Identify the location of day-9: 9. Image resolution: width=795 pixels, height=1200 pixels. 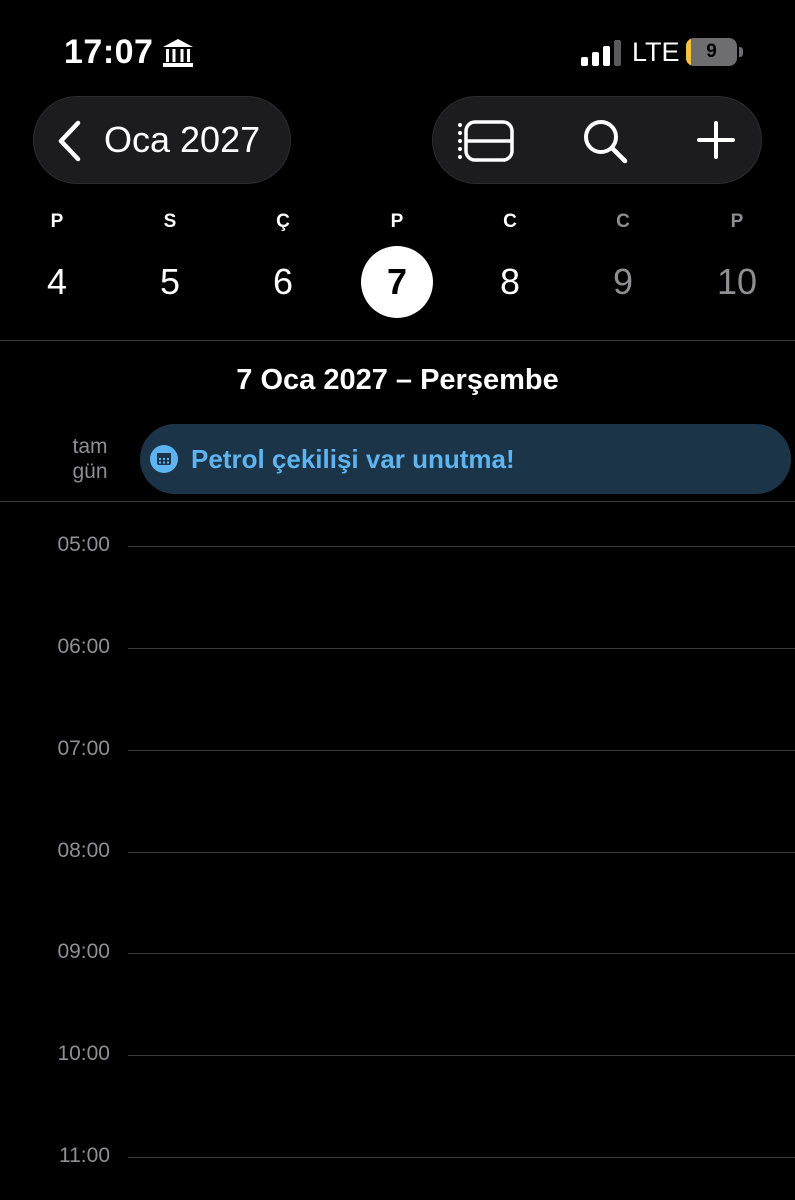
(623, 282).